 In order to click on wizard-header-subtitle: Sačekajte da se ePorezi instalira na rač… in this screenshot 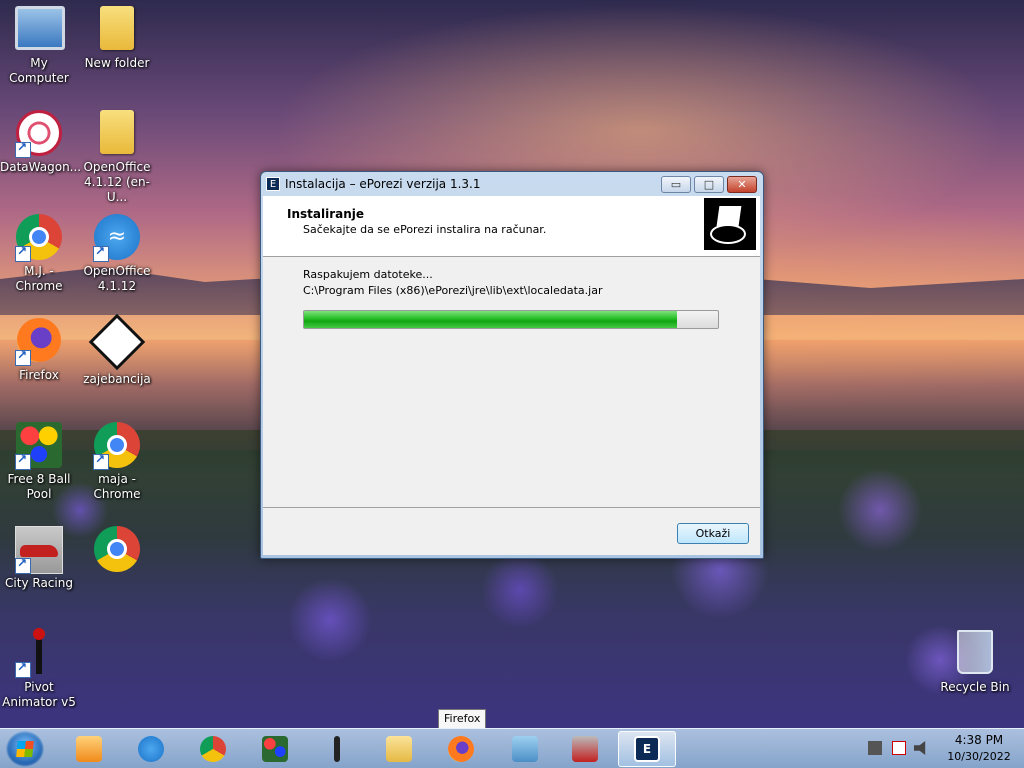, I will do `click(425, 229)`.